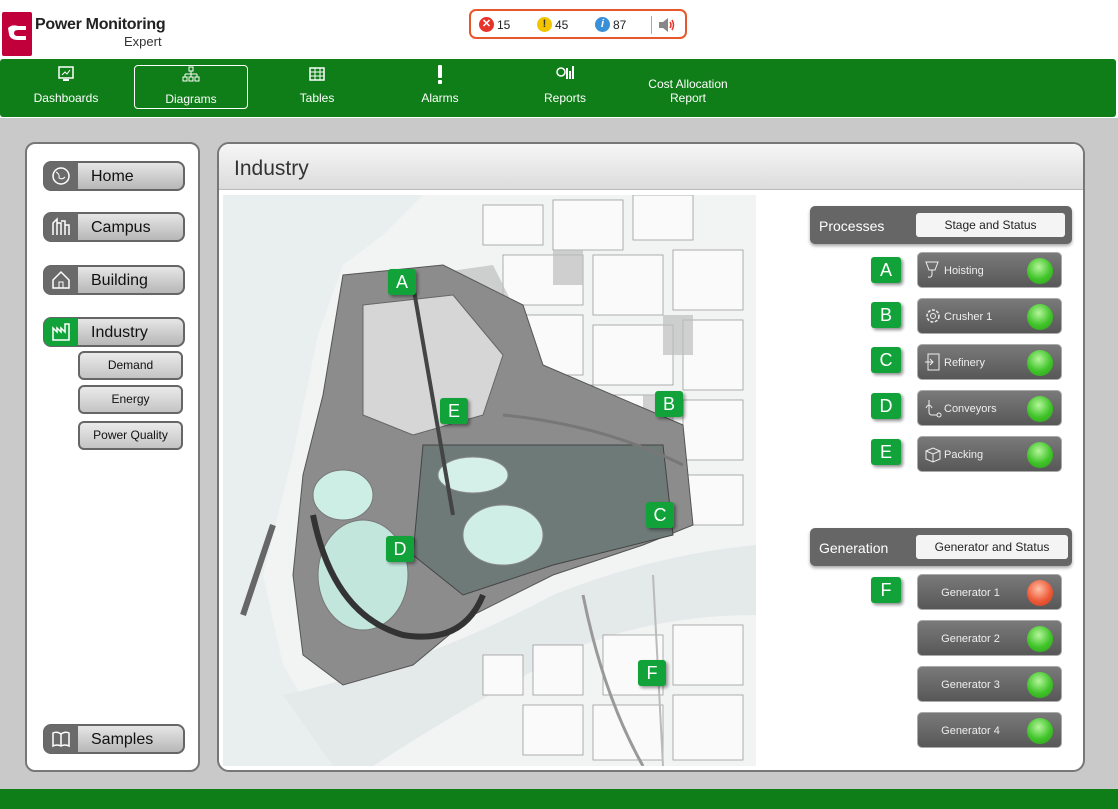 This screenshot has height=809, width=1118. Describe the element at coordinates (114, 332) in the screenshot. I see `sidebar-item-industry: Industry` at that location.